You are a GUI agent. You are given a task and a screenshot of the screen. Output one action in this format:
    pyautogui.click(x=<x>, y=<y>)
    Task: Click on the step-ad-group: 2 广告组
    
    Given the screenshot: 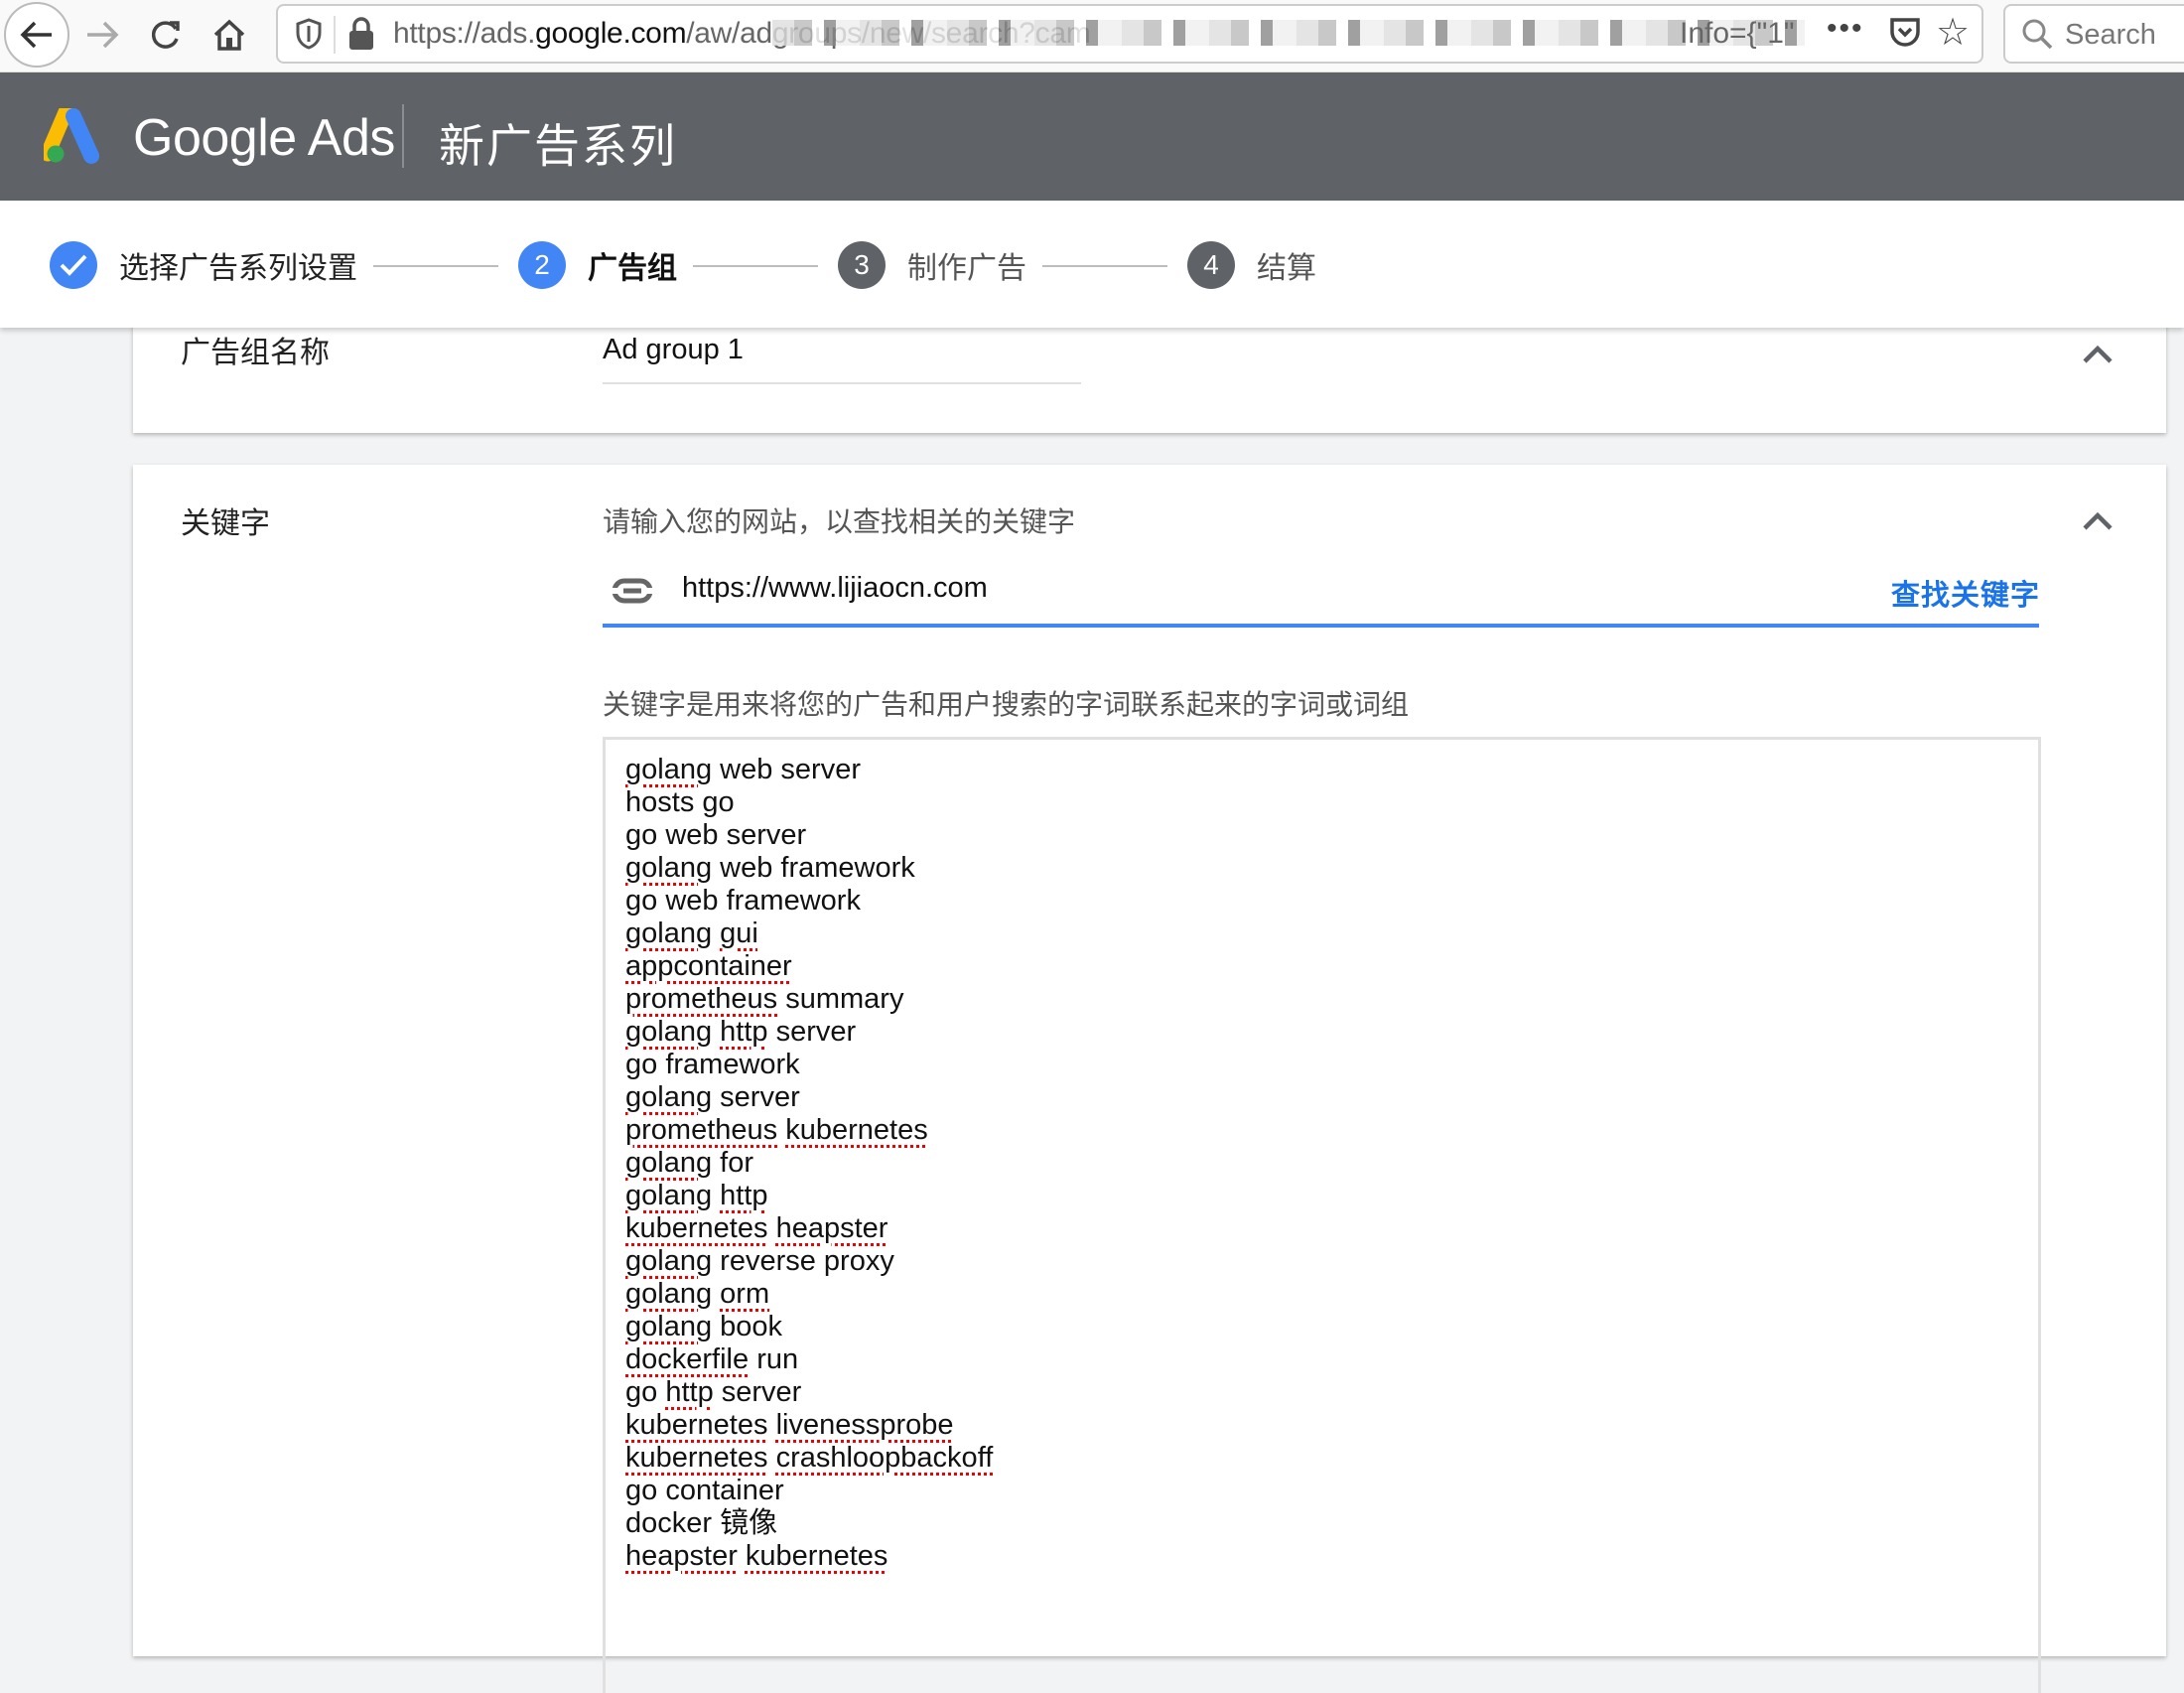 What is the action you would take?
    pyautogui.click(x=597, y=265)
    